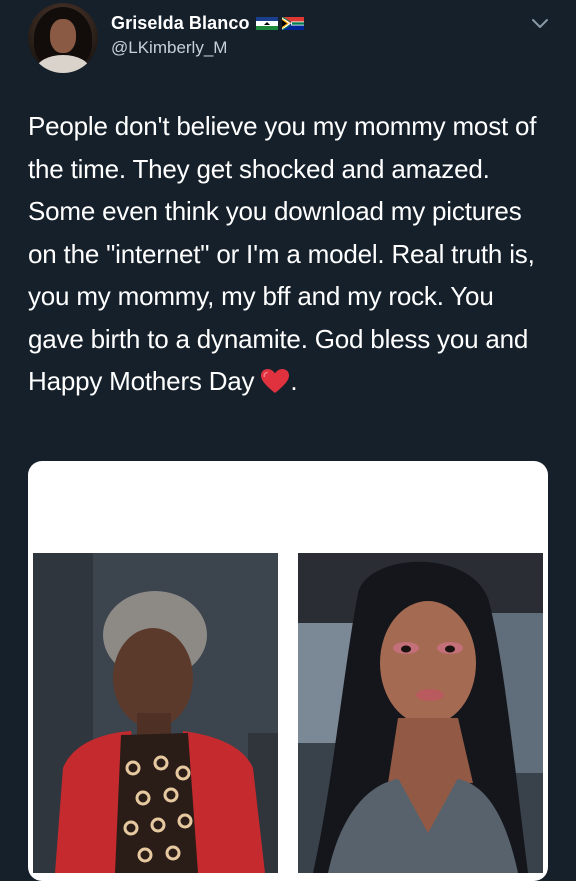 The image size is (576, 881). Describe the element at coordinates (275, 381) in the screenshot. I see `red-heart-icon` at that location.